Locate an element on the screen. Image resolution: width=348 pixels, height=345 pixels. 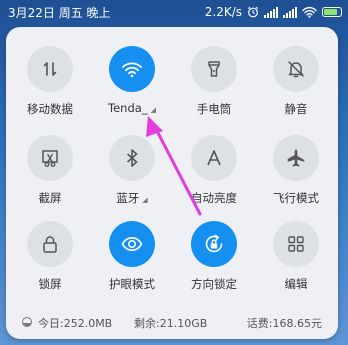
grid-icon is located at coordinates (296, 244).